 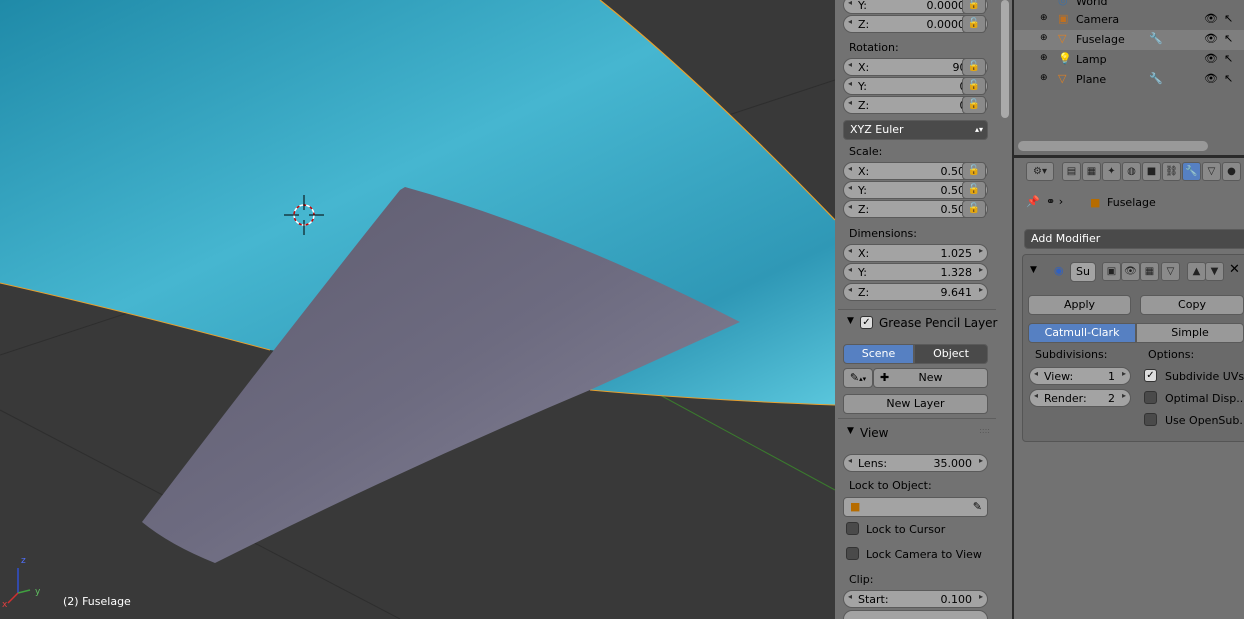 I want to click on object-tab-icon: ■, so click(x=1151, y=171).